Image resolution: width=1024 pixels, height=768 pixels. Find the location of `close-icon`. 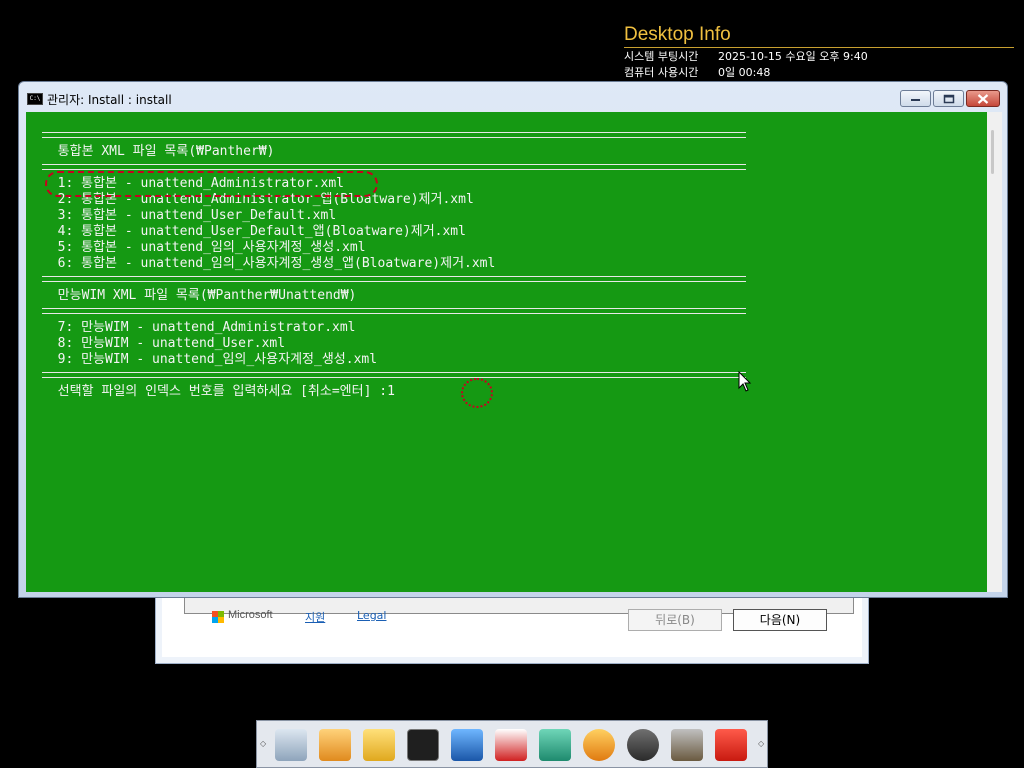

close-icon is located at coordinates (983, 98).